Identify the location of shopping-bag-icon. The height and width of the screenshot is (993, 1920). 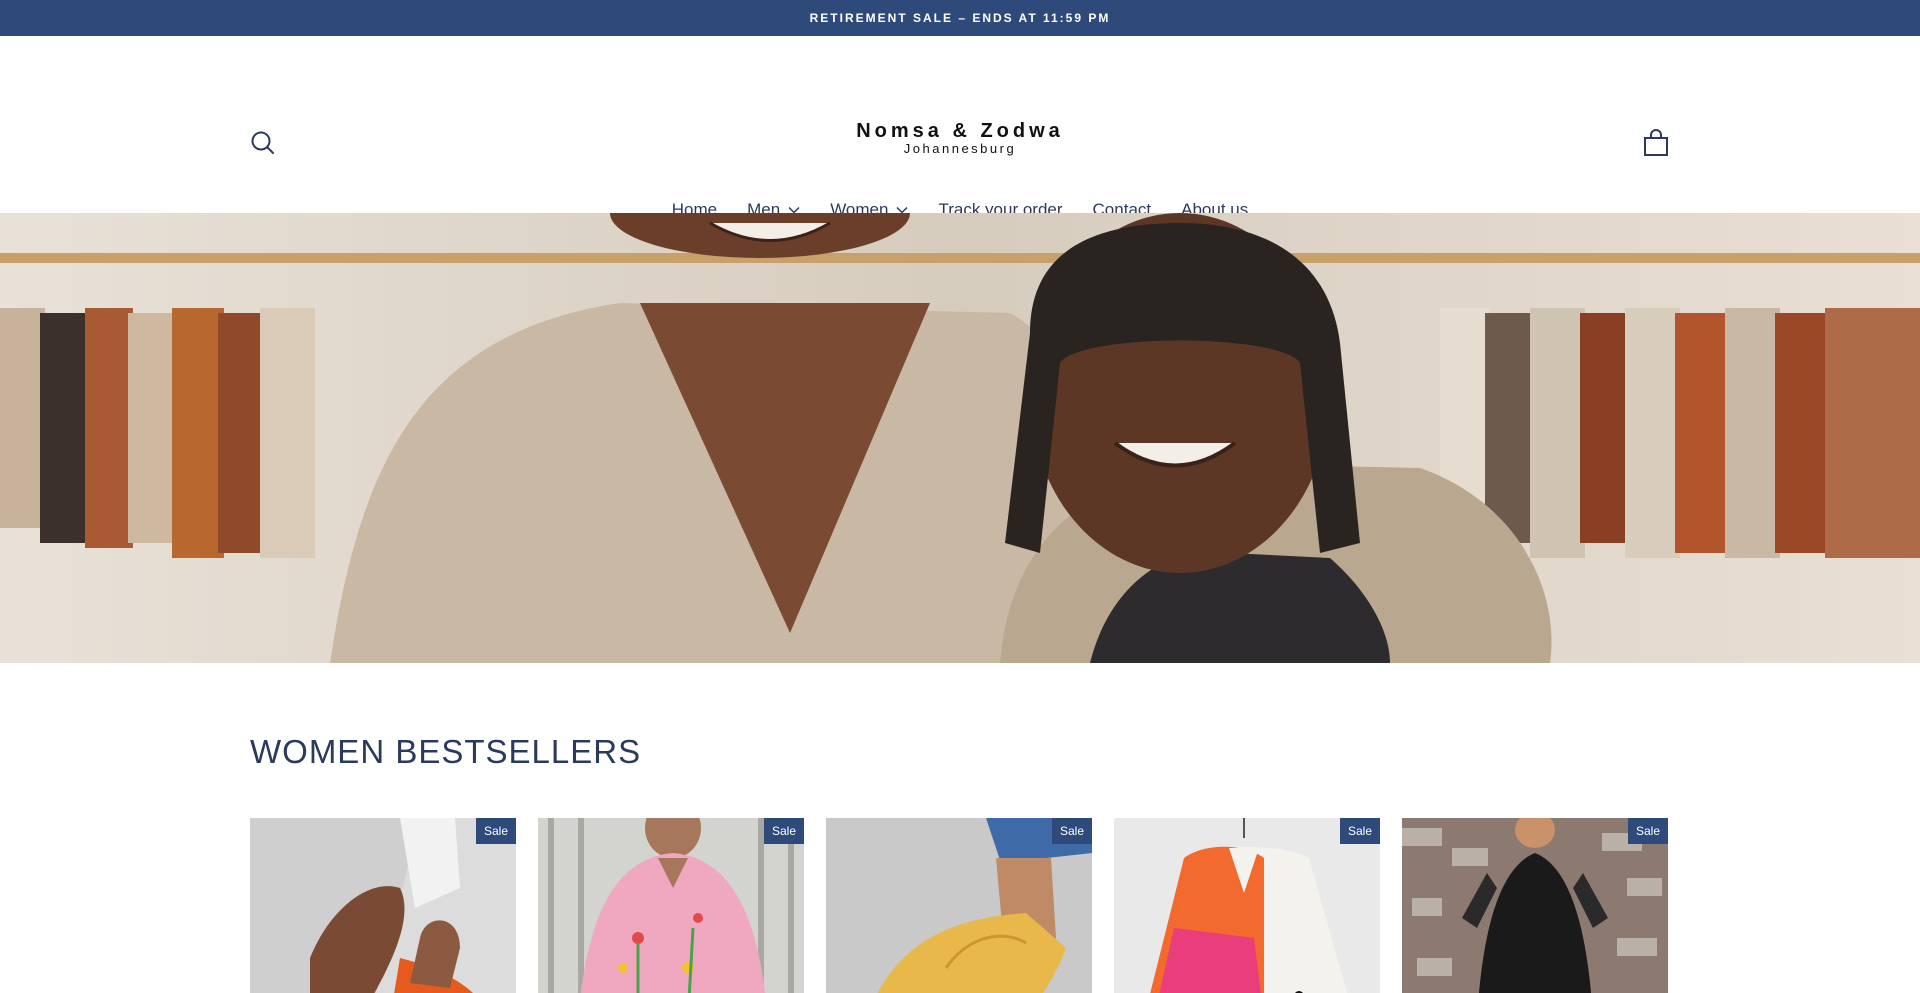
(1656, 142).